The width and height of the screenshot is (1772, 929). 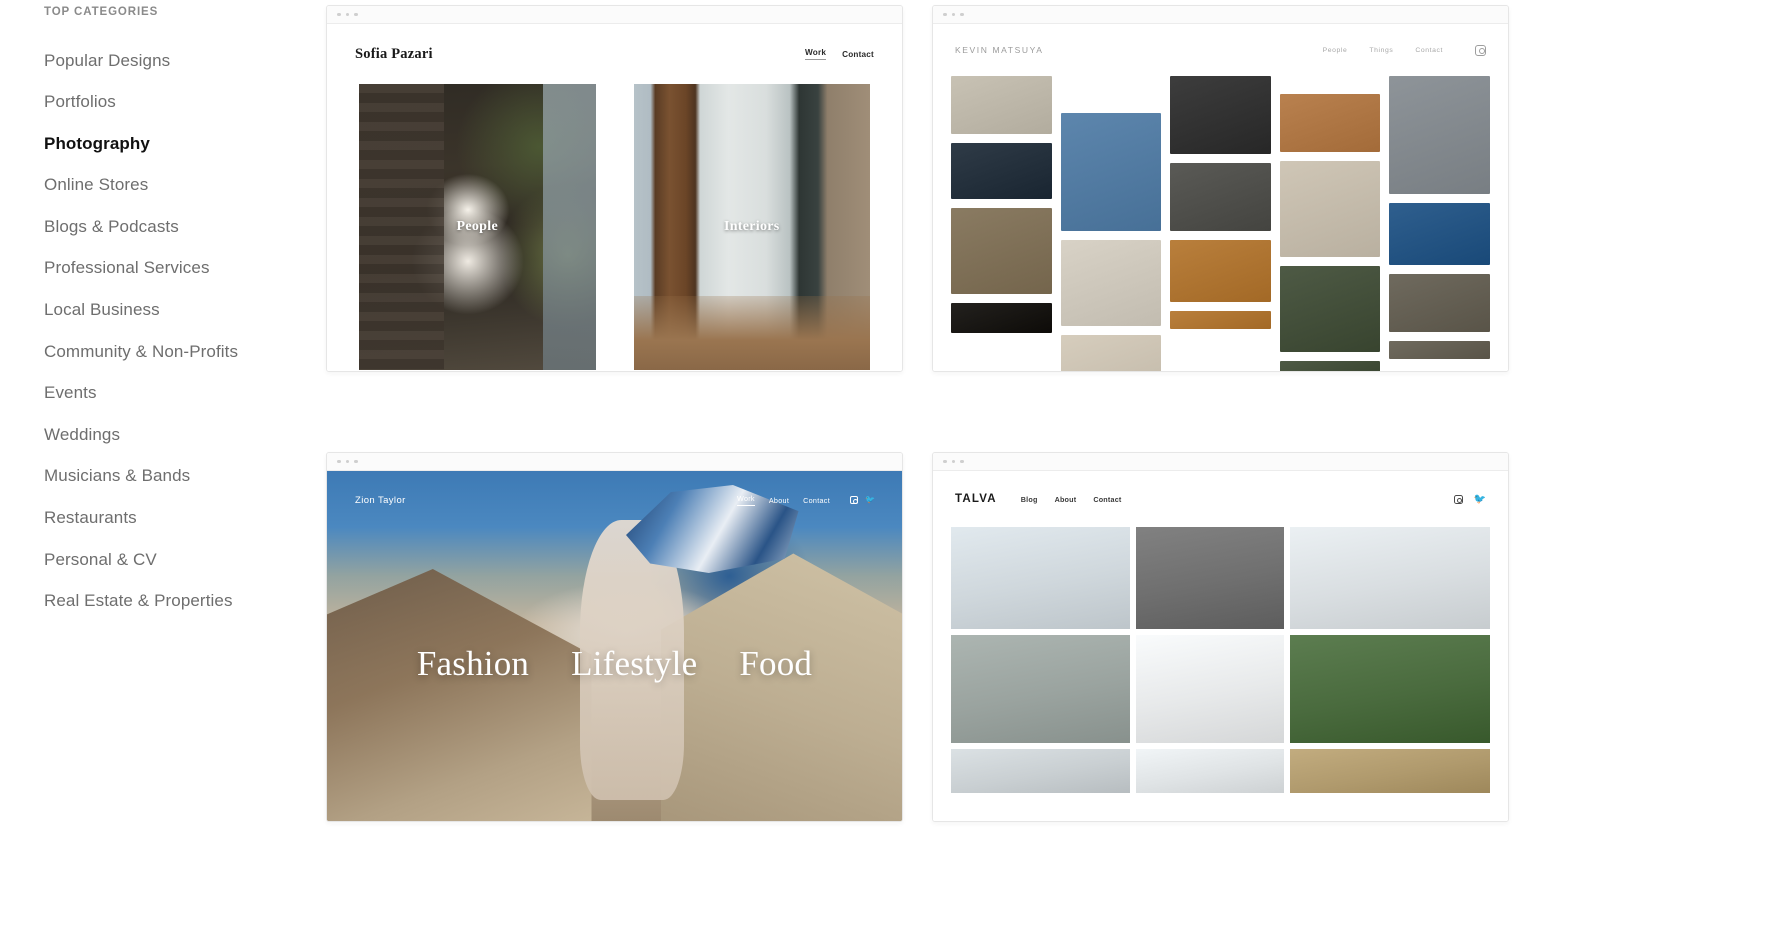 I want to click on preview-nav-left: TALVA Blog About Contact, so click(x=1038, y=499).